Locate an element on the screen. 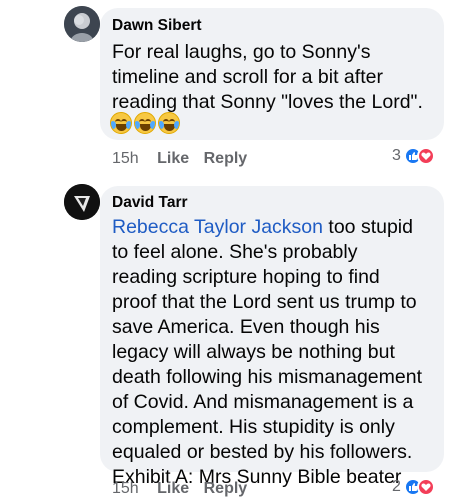 This screenshot has height=500, width=455. reaction-count: 3 is located at coordinates (396, 155).